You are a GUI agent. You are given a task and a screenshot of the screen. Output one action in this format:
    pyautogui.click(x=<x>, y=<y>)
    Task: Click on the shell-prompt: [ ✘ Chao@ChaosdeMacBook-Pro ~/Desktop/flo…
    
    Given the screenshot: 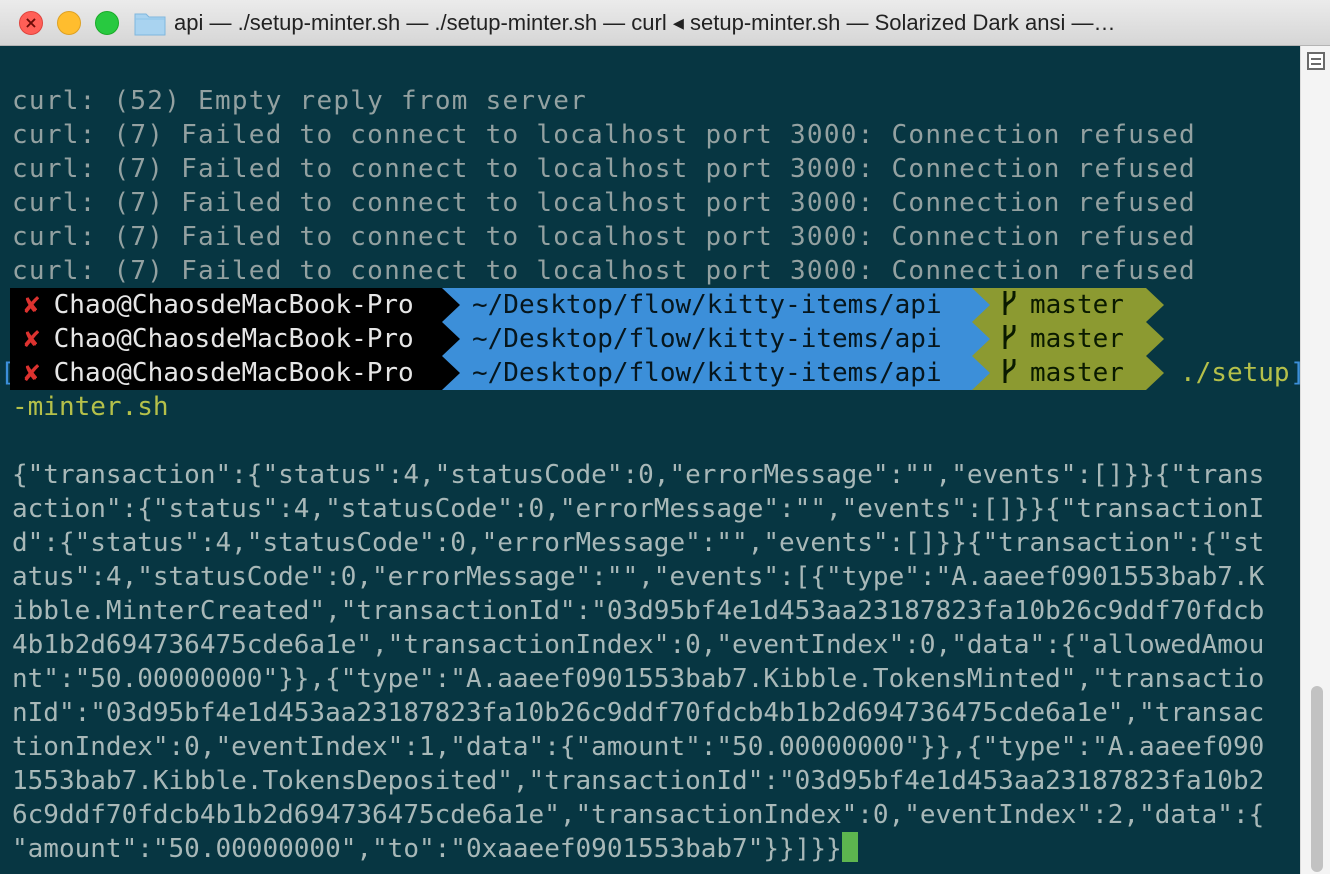 What is the action you would take?
    pyautogui.click(x=650, y=373)
    